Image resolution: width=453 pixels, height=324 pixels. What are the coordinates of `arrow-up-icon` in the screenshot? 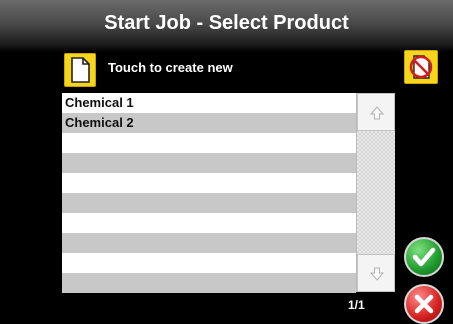 It's located at (377, 113).